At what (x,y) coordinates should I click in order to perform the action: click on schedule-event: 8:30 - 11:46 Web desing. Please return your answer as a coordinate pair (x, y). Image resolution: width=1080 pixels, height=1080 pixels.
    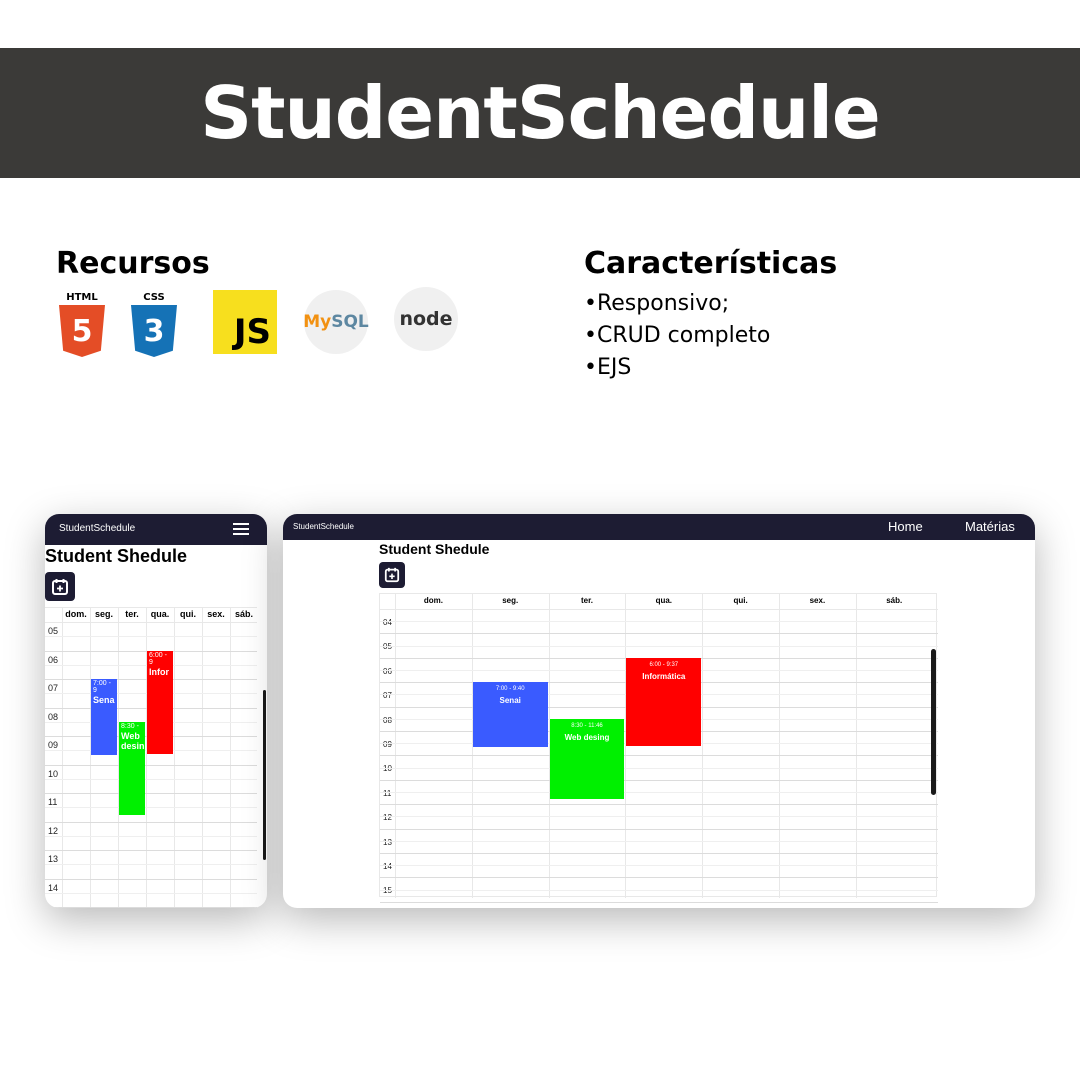
    Looking at the image, I should click on (587, 758).